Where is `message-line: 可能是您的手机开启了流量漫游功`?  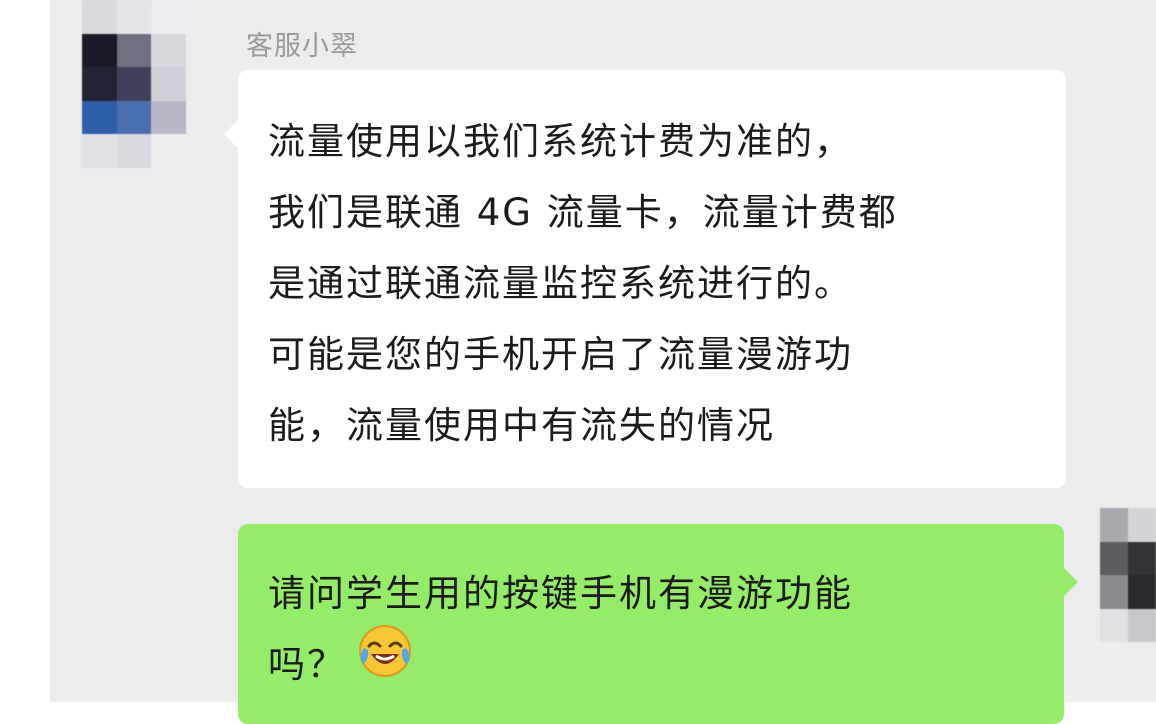
message-line: 可能是您的手机开启了流量漫游功 is located at coordinates (560, 354).